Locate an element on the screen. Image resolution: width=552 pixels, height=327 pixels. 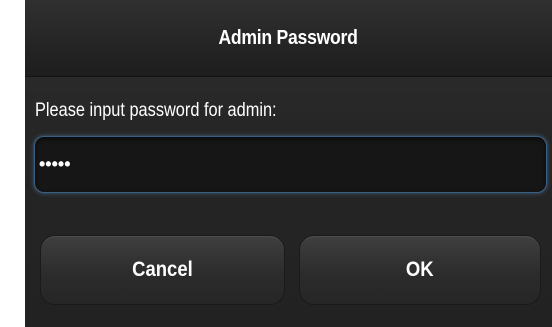
dialog-title: Admin Password is located at coordinates (288, 37).